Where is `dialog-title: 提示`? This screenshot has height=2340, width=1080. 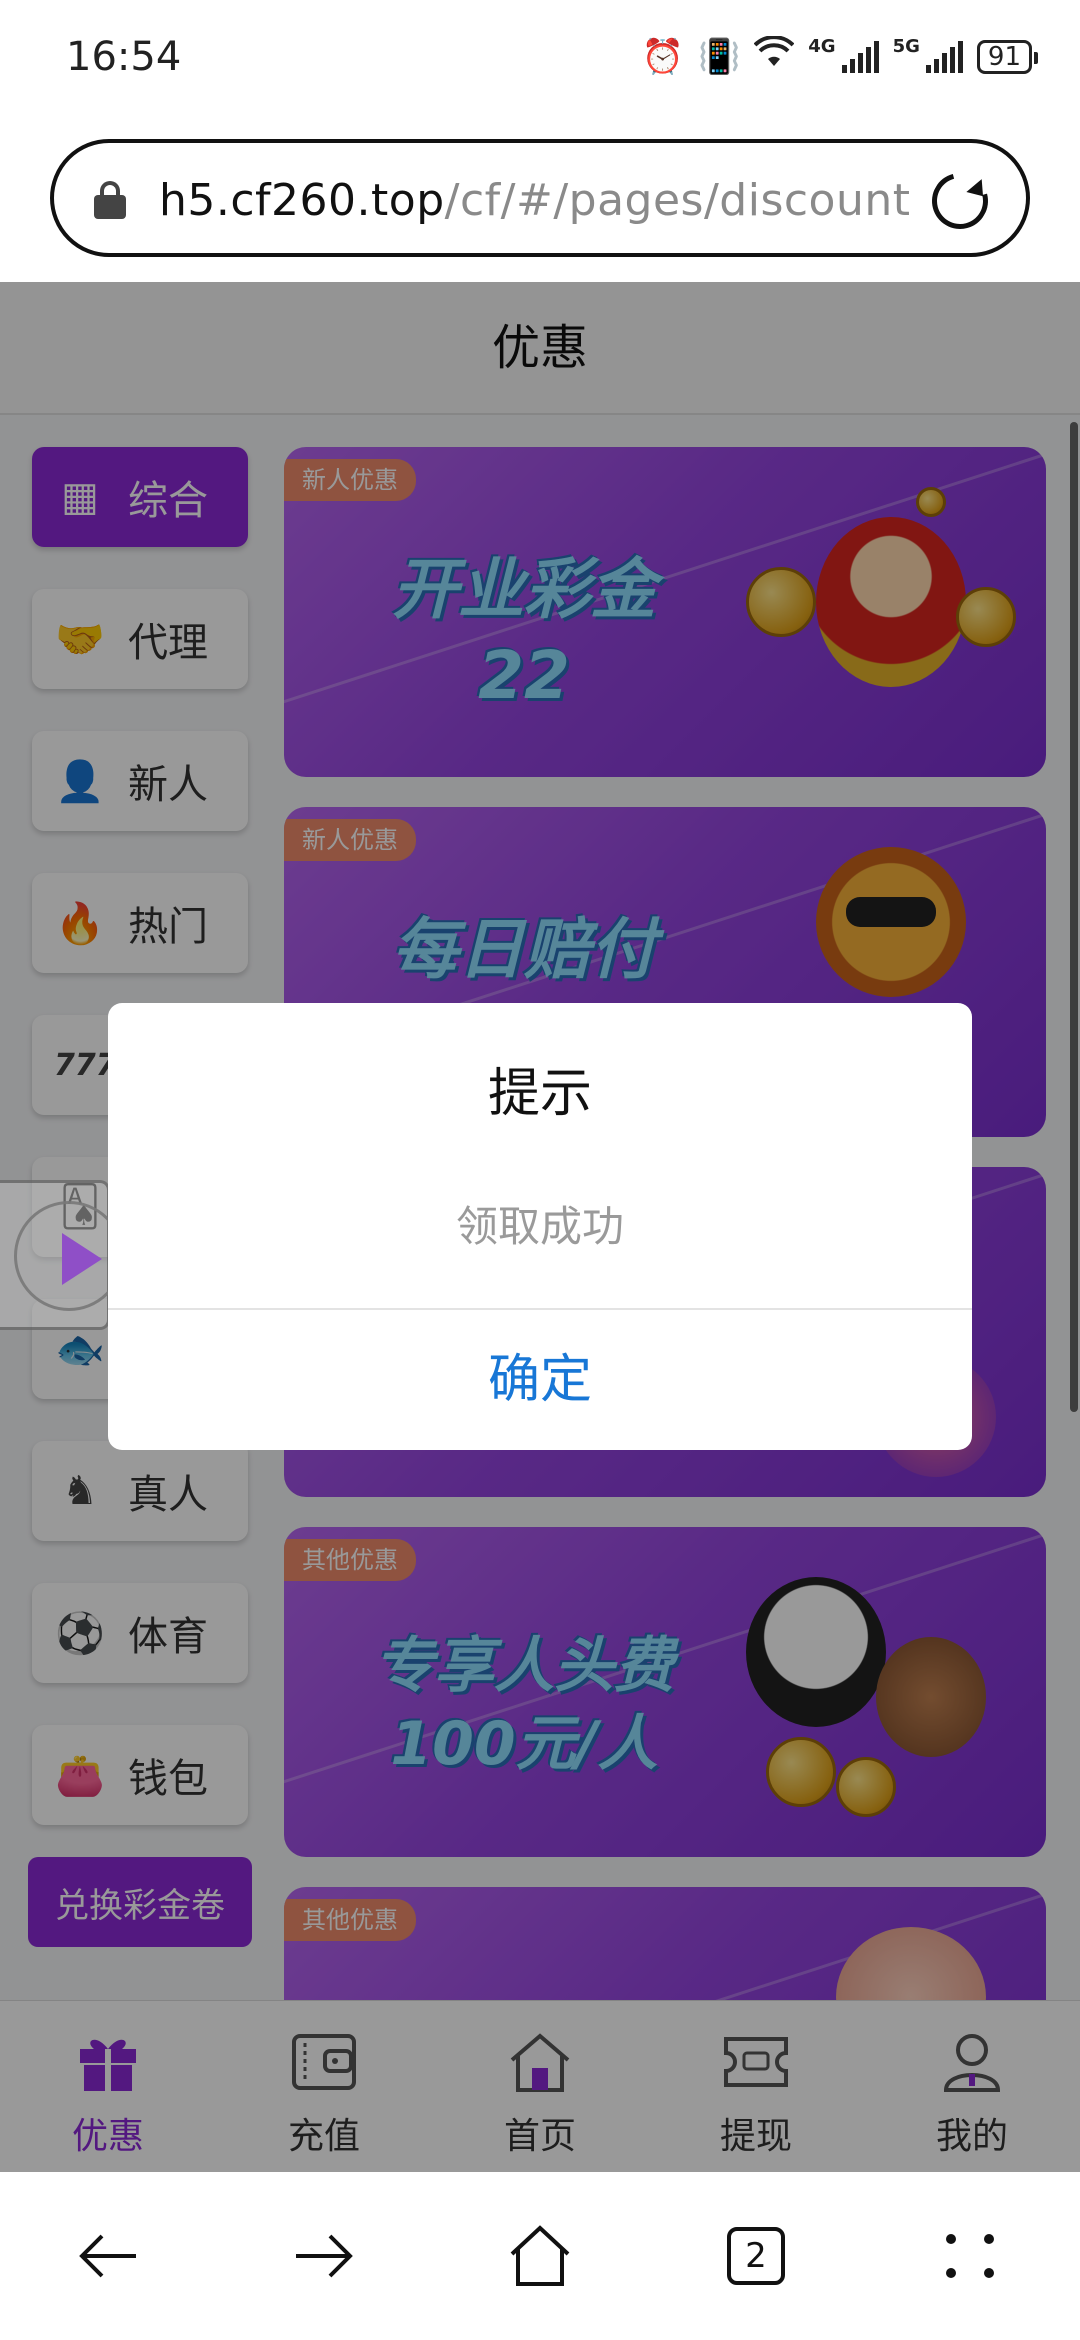
dialog-title: 提示 is located at coordinates (539, 1094).